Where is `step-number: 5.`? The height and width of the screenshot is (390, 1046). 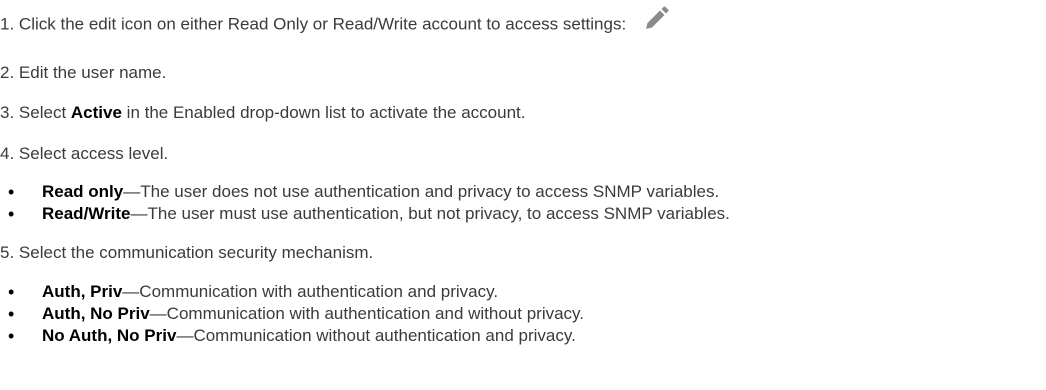 step-number: 5. is located at coordinates (7, 252).